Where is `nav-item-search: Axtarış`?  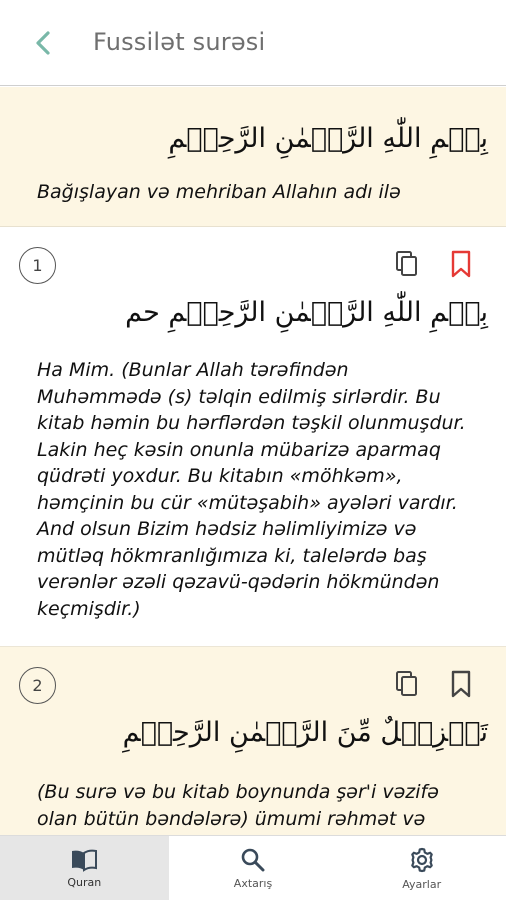
nav-item-search: Axtarış is located at coordinates (253, 868).